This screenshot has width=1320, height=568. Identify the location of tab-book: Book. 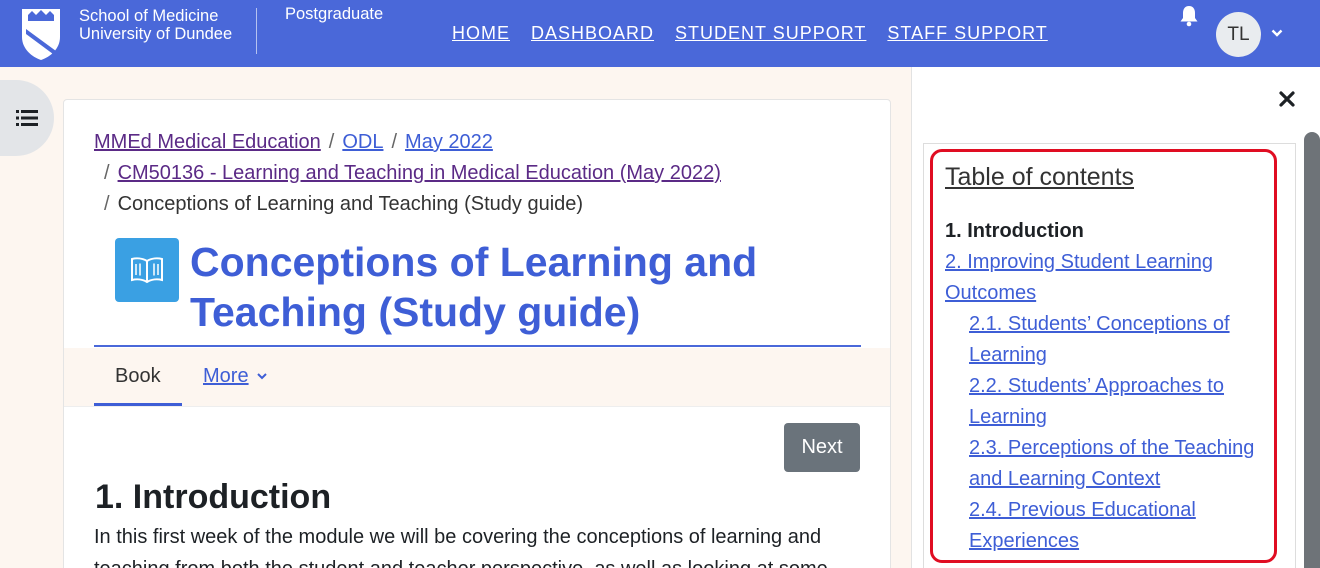
(138, 376).